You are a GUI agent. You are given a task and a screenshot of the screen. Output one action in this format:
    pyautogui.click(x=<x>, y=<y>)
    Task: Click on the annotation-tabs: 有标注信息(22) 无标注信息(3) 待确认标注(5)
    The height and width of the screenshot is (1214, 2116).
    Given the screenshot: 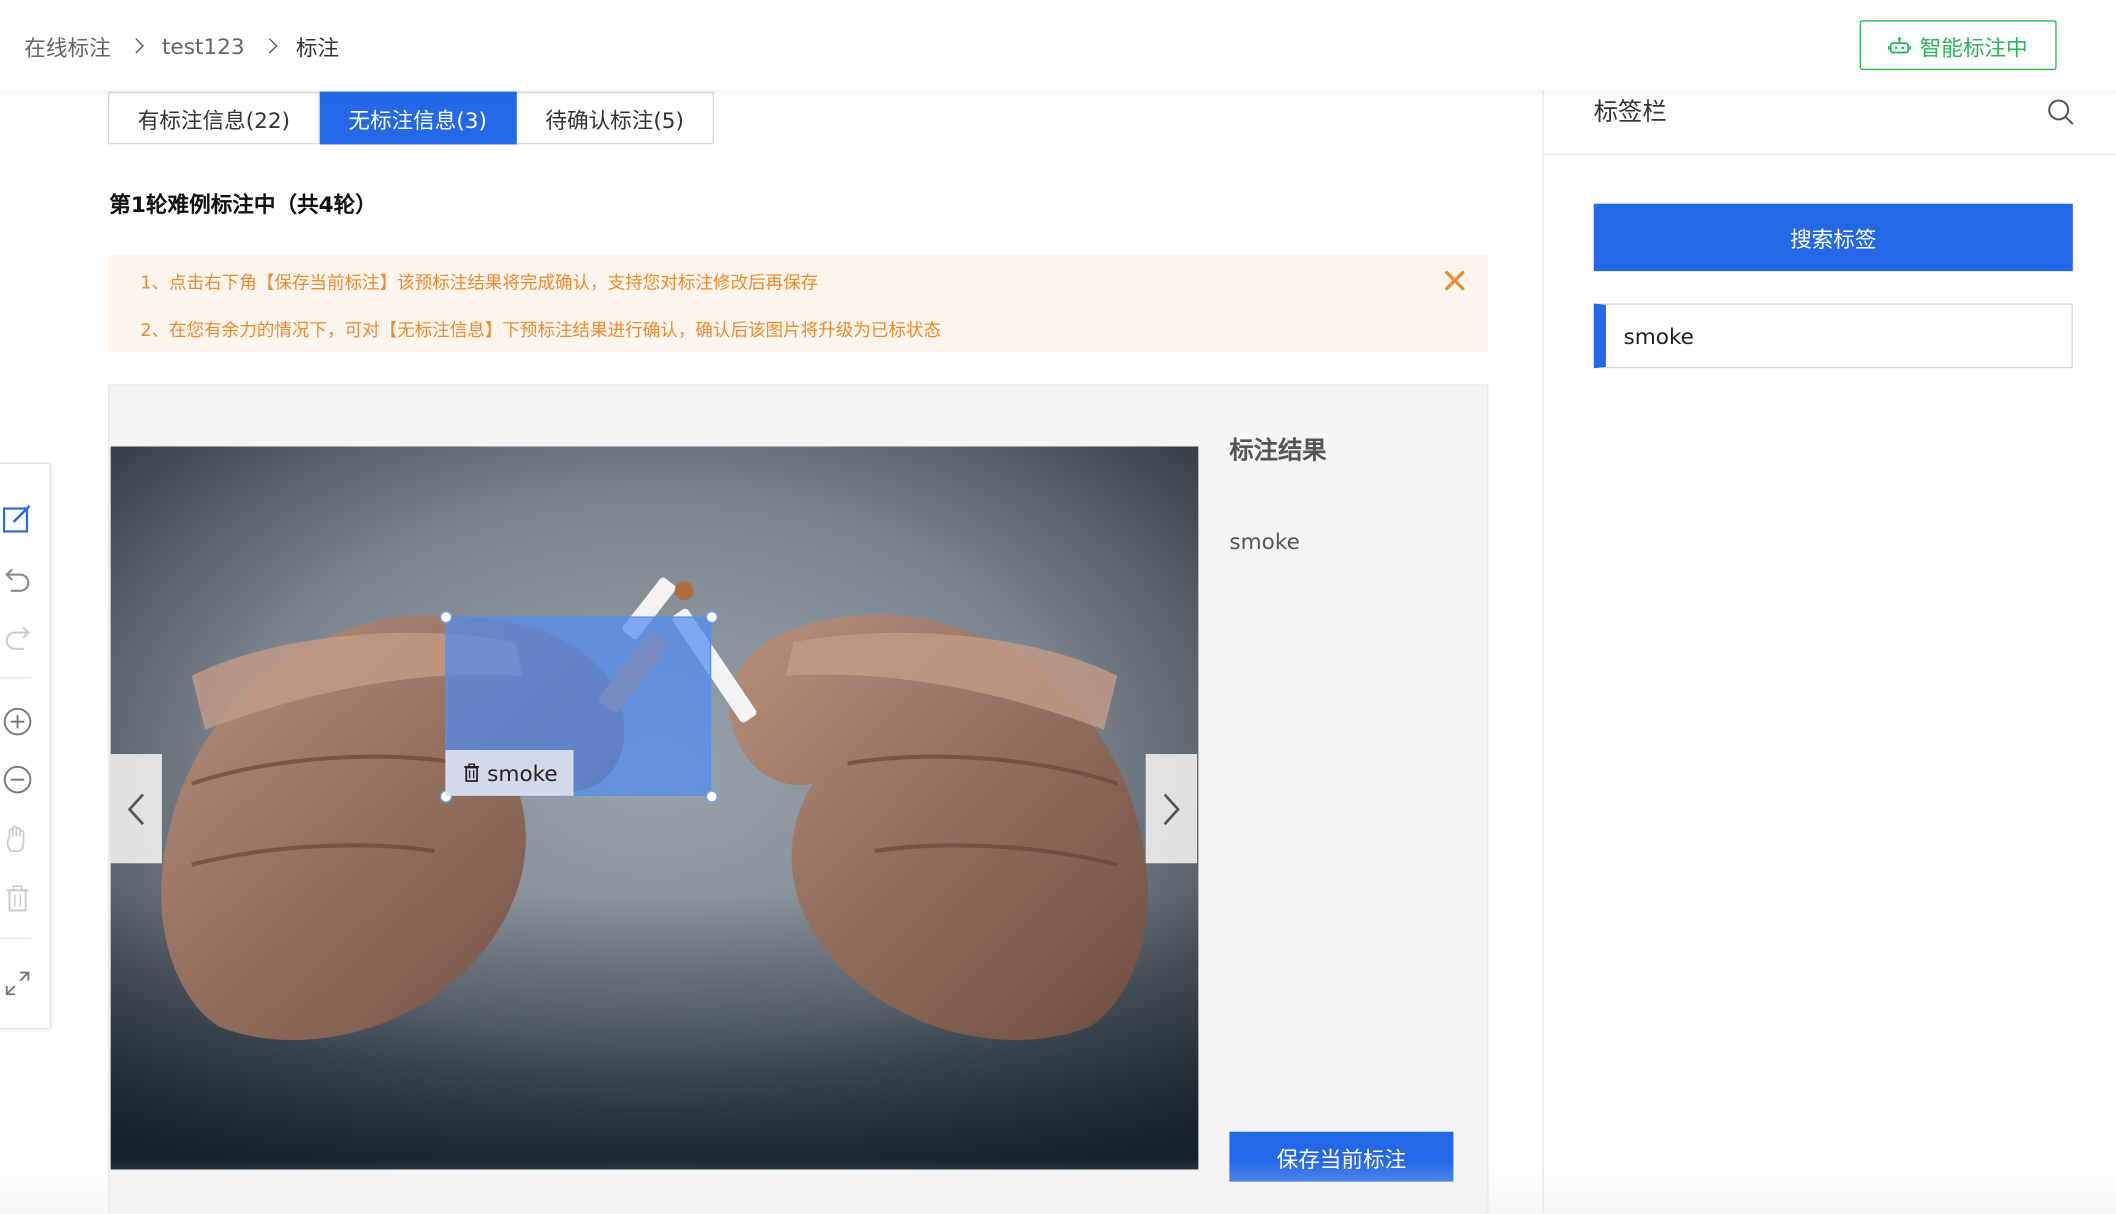 What is the action you would take?
    pyautogui.click(x=410, y=118)
    